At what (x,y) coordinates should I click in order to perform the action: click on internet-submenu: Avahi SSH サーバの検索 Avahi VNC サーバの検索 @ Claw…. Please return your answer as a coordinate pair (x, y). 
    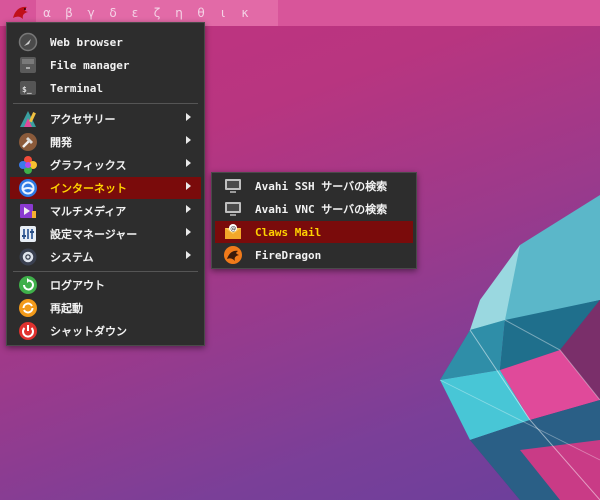
    Looking at the image, I should click on (314, 220).